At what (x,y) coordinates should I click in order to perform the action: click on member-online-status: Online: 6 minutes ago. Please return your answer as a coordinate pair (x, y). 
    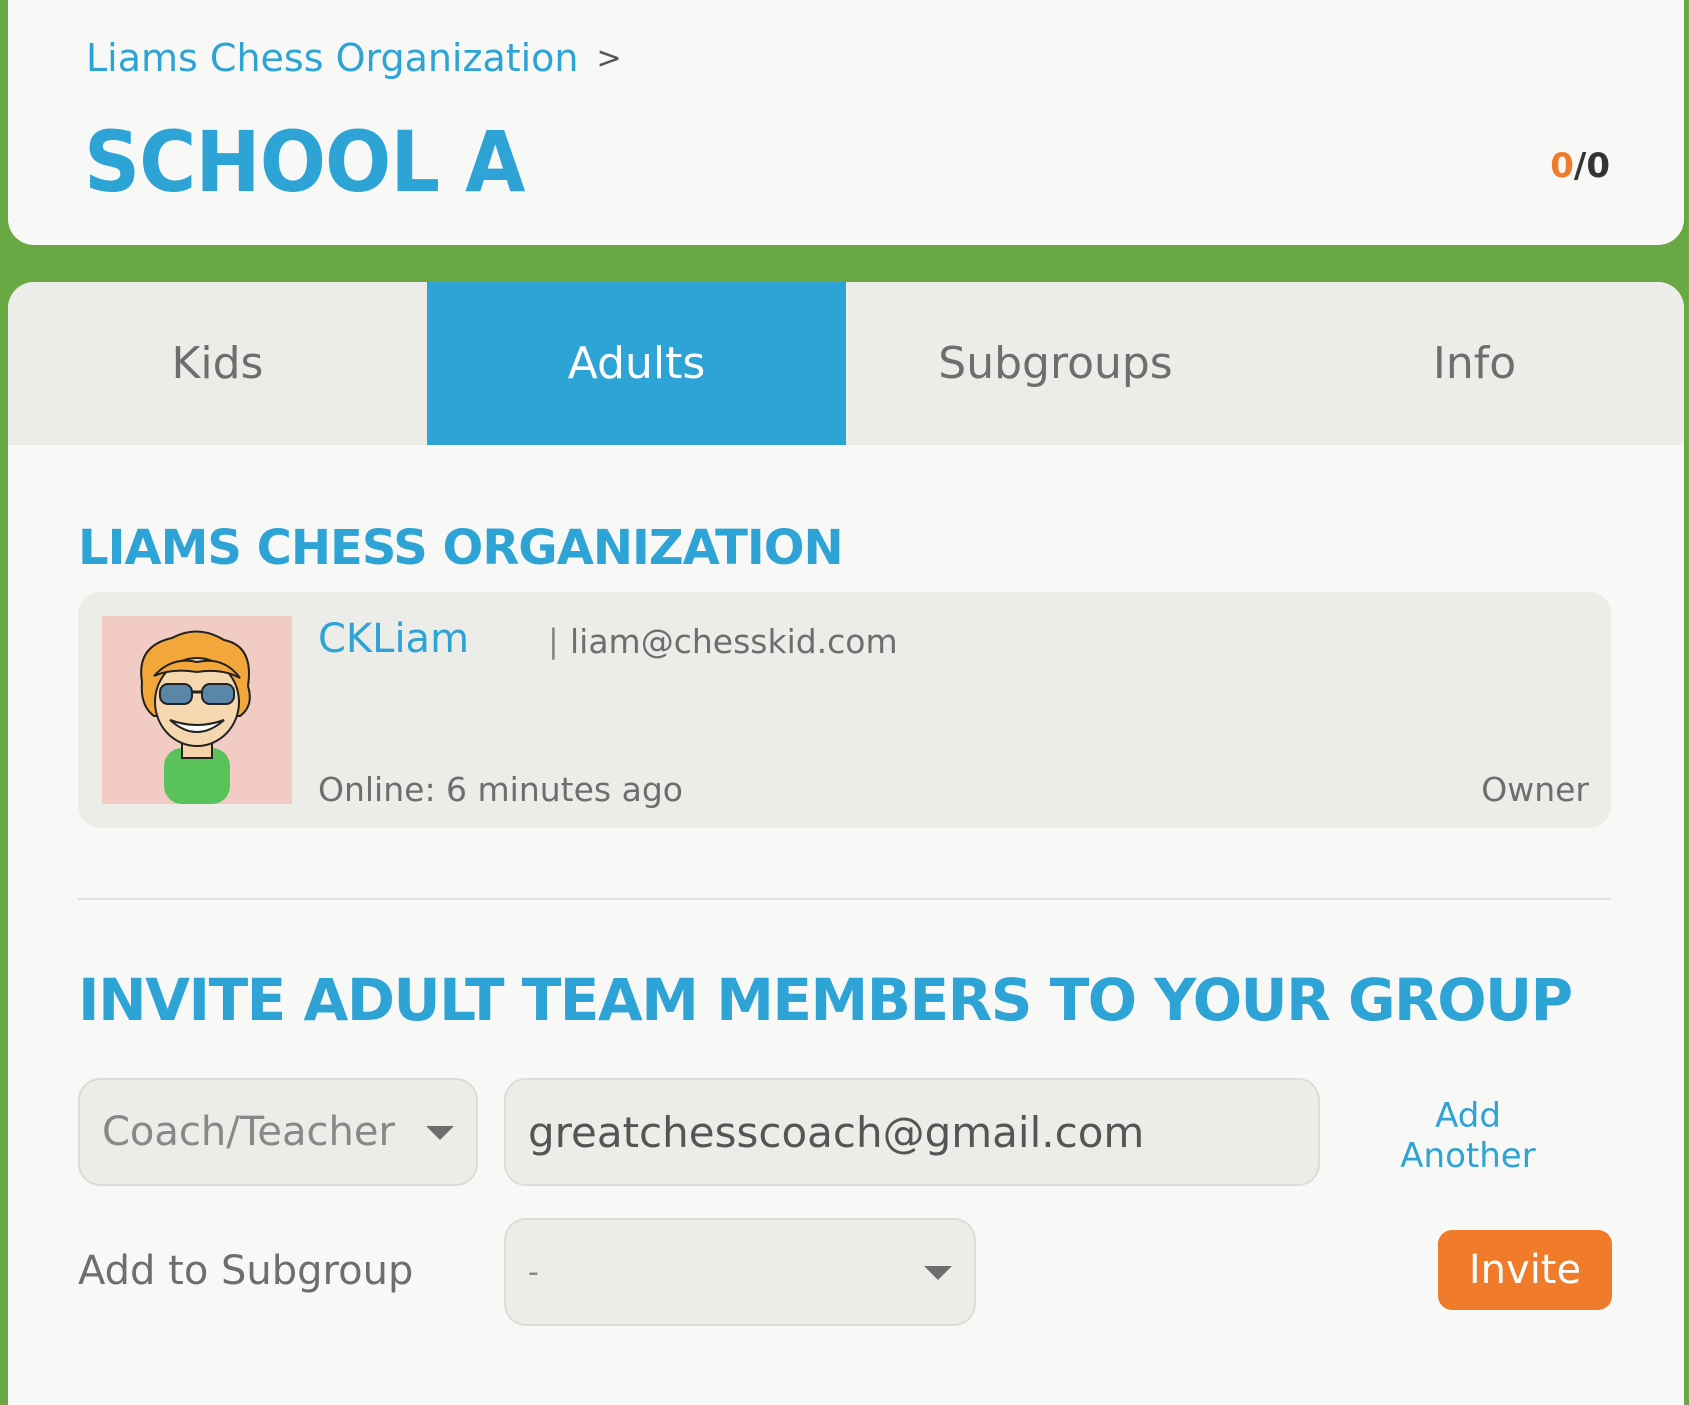
    Looking at the image, I should click on (500, 789).